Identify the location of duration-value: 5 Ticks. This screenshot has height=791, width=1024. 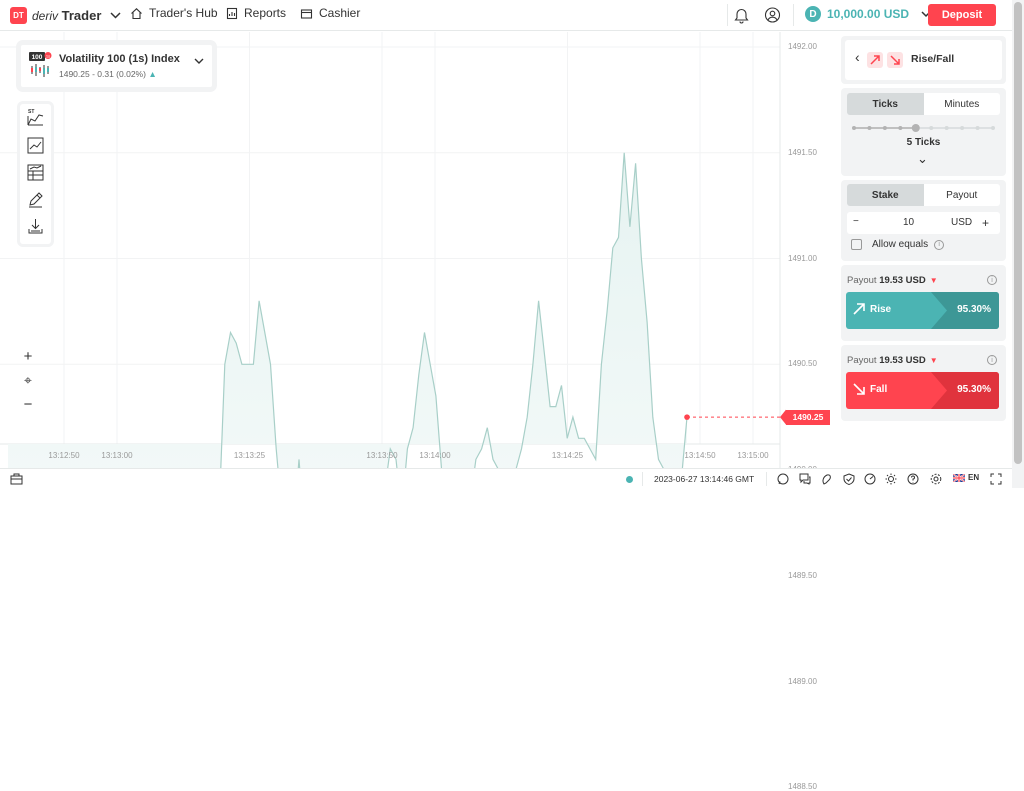
(923, 142).